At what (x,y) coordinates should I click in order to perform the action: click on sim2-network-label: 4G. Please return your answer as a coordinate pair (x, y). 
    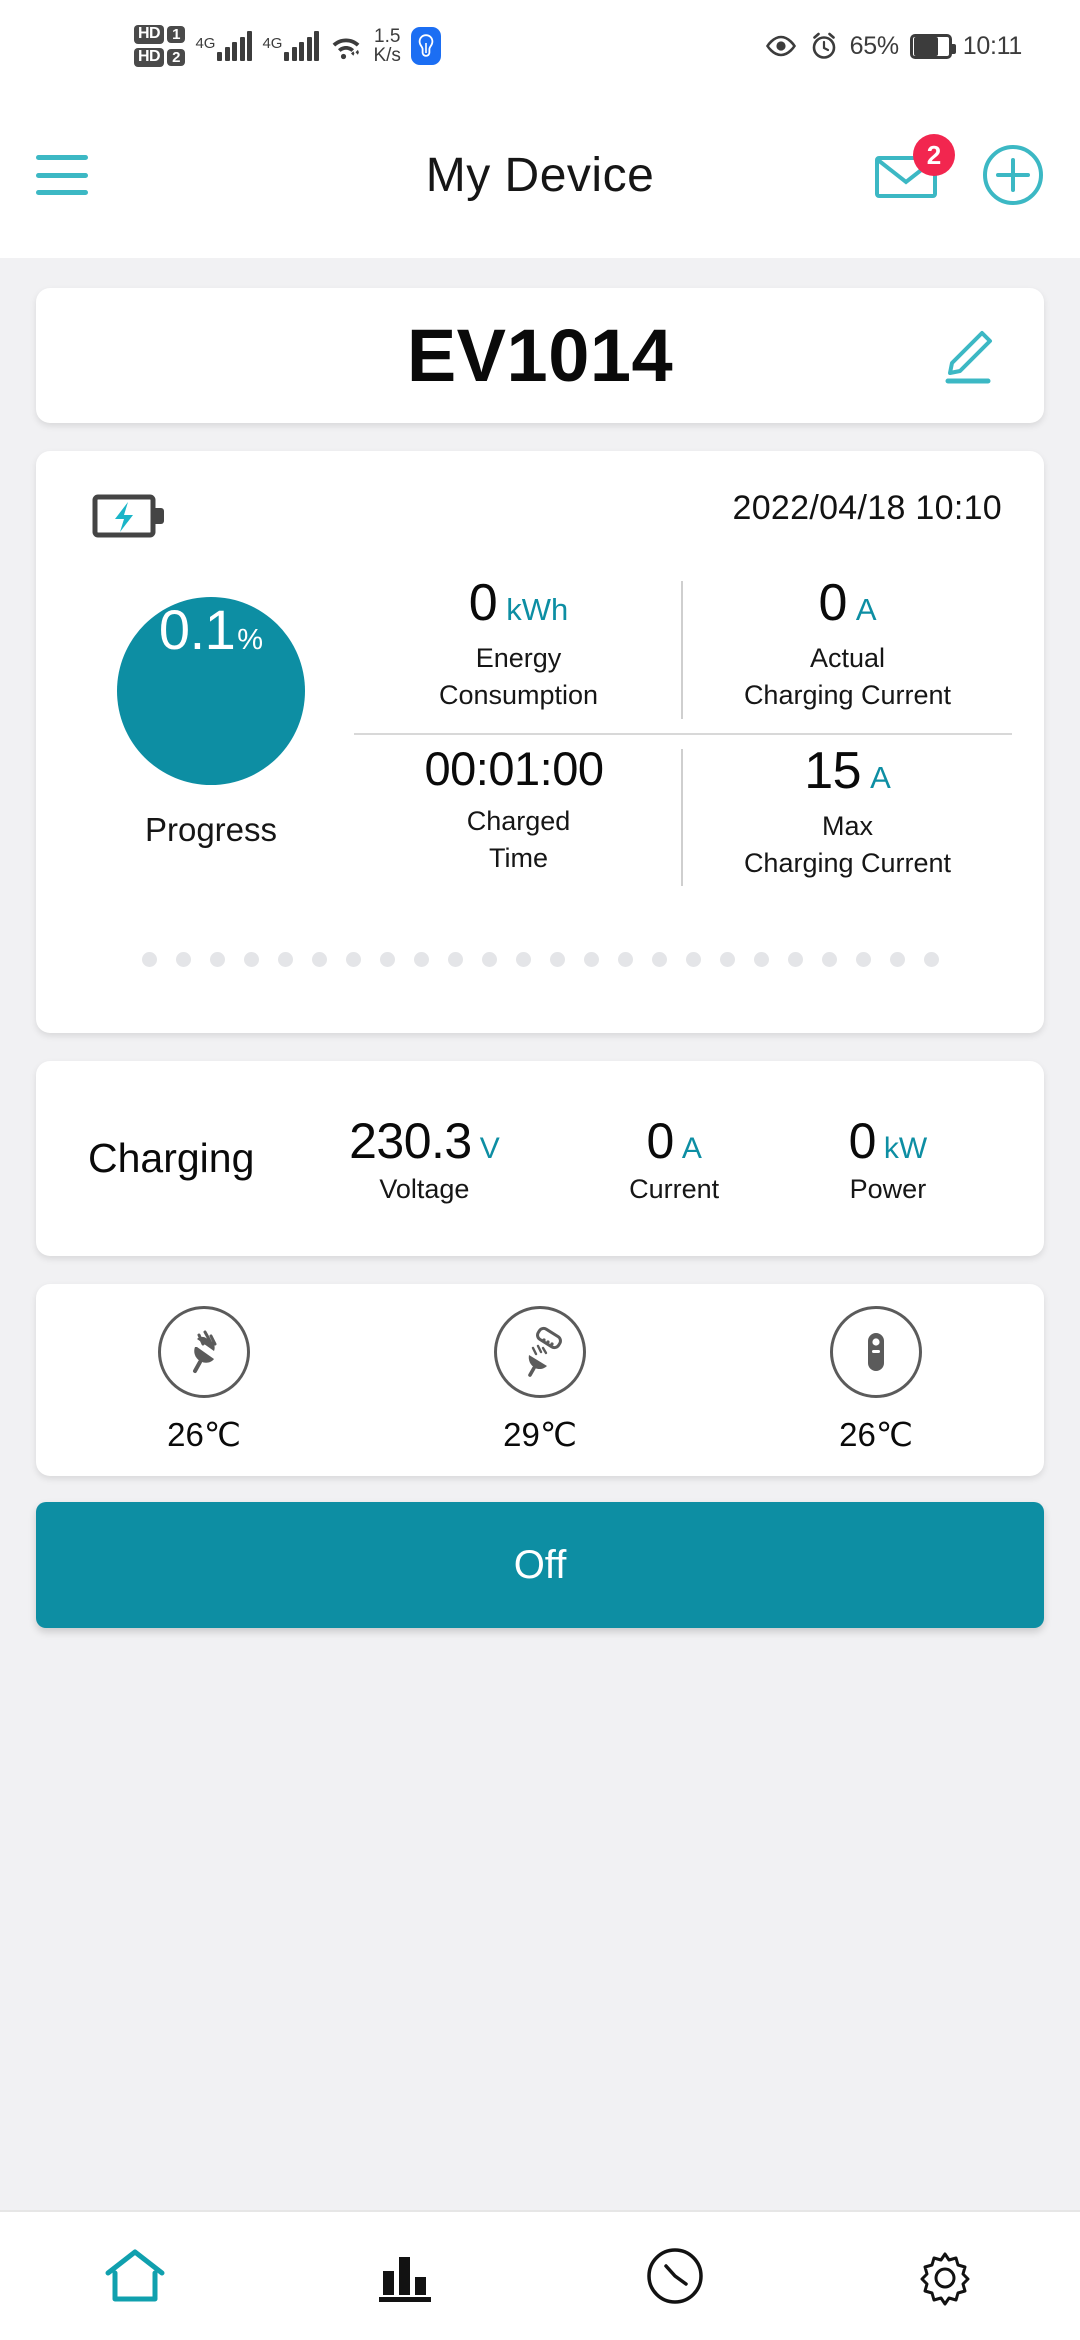
    Looking at the image, I should click on (272, 43).